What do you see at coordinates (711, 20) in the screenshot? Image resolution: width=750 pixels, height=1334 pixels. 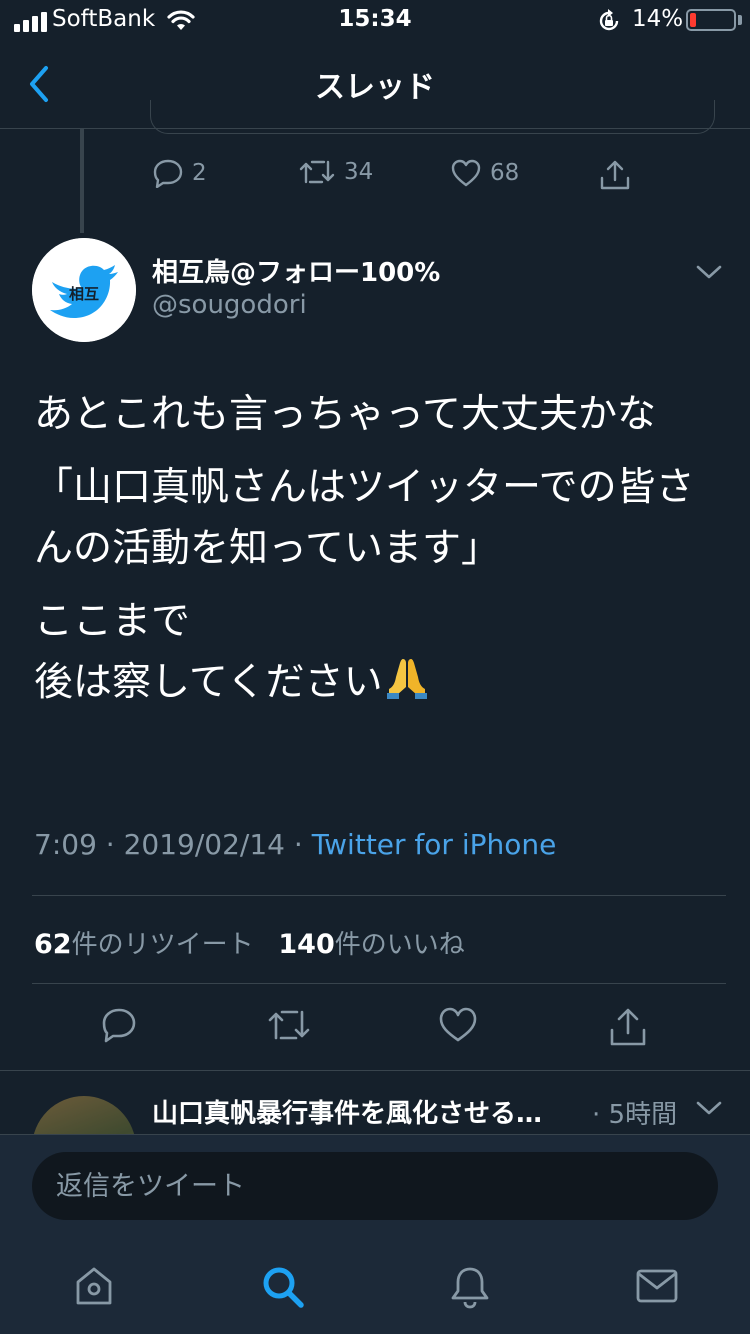 I see `battery-icon` at bounding box center [711, 20].